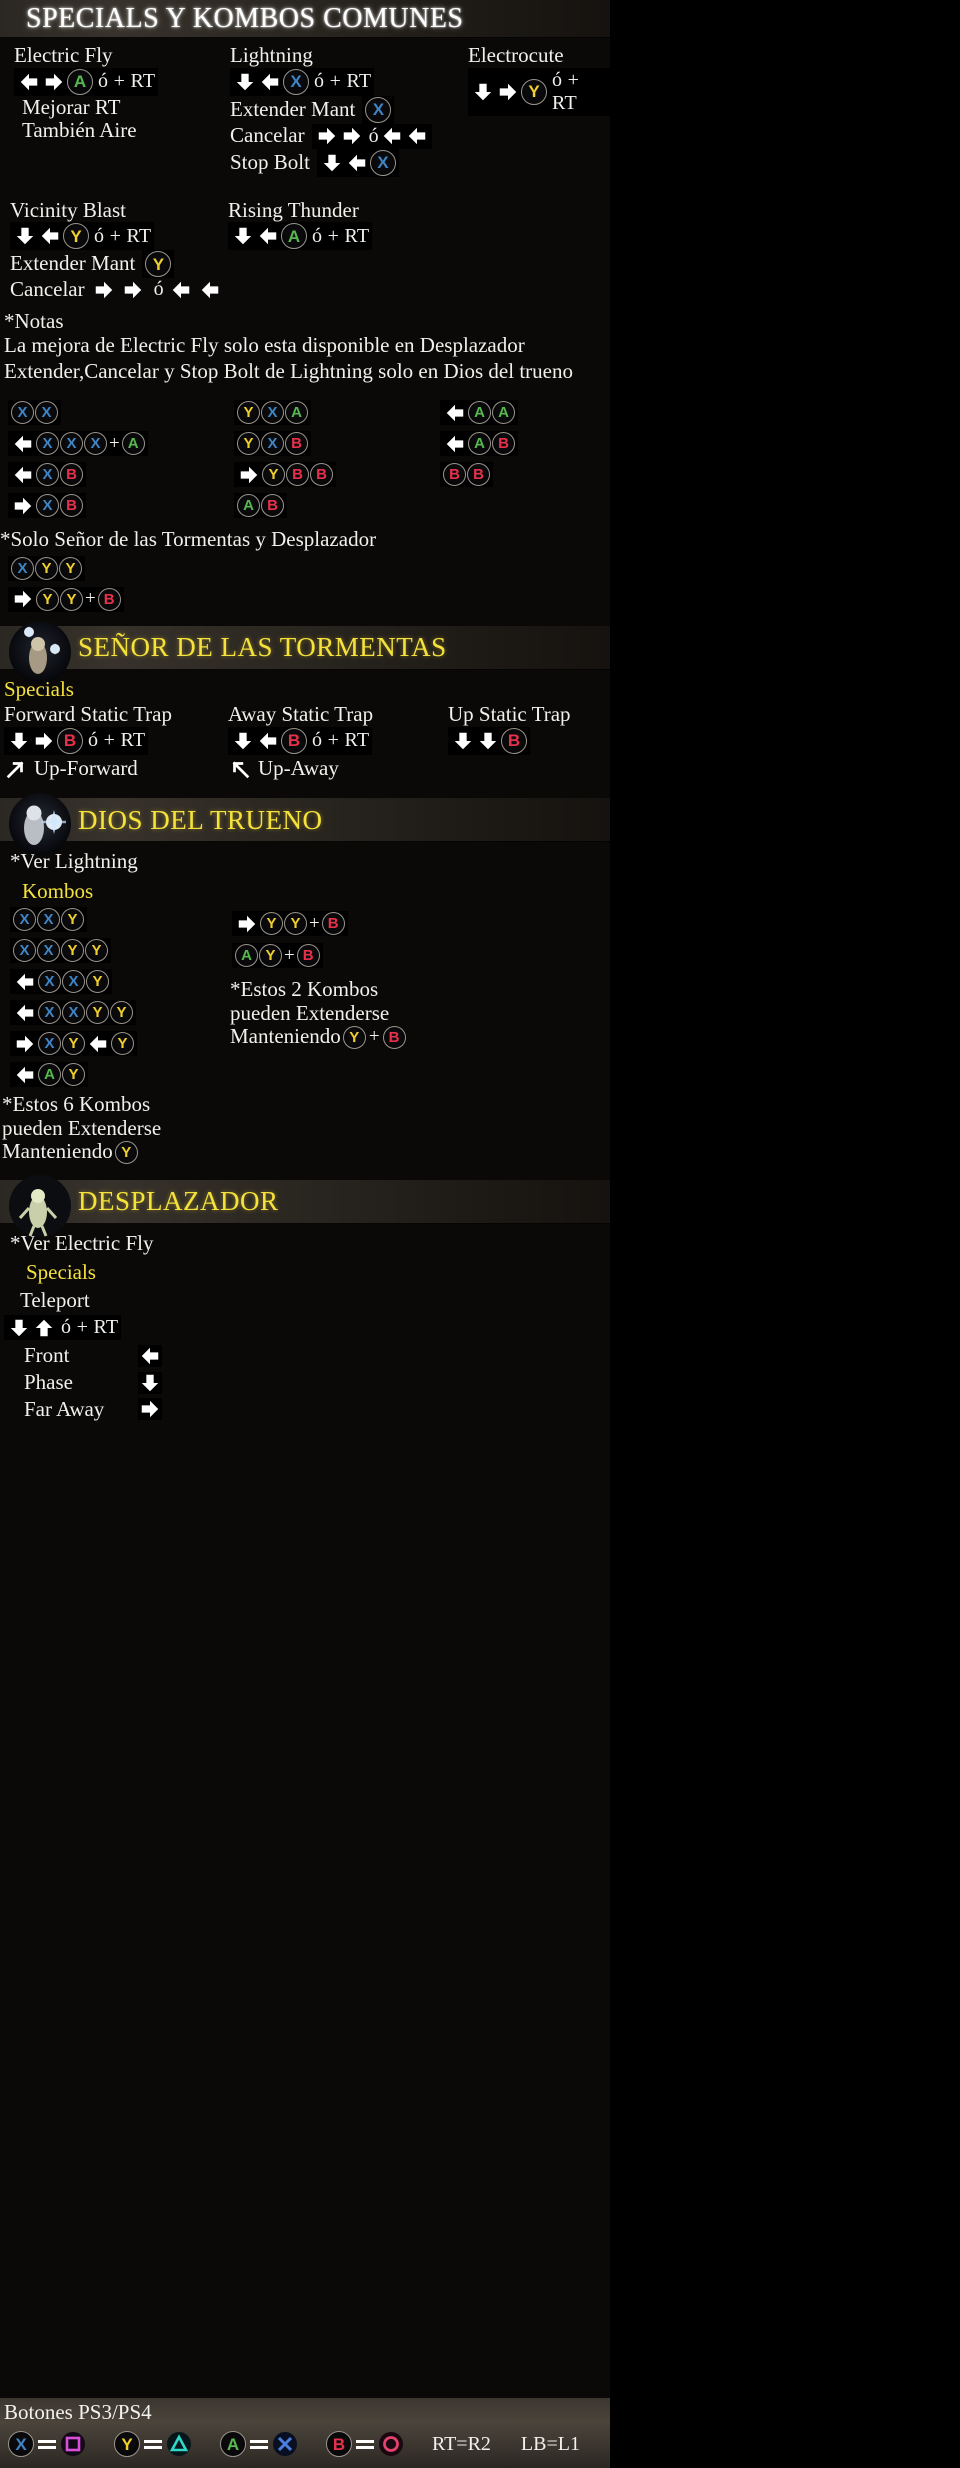 Image resolution: width=960 pixels, height=2468 pixels. Describe the element at coordinates (78, 444) in the screenshot. I see `input-sequence: X X X + A` at that location.